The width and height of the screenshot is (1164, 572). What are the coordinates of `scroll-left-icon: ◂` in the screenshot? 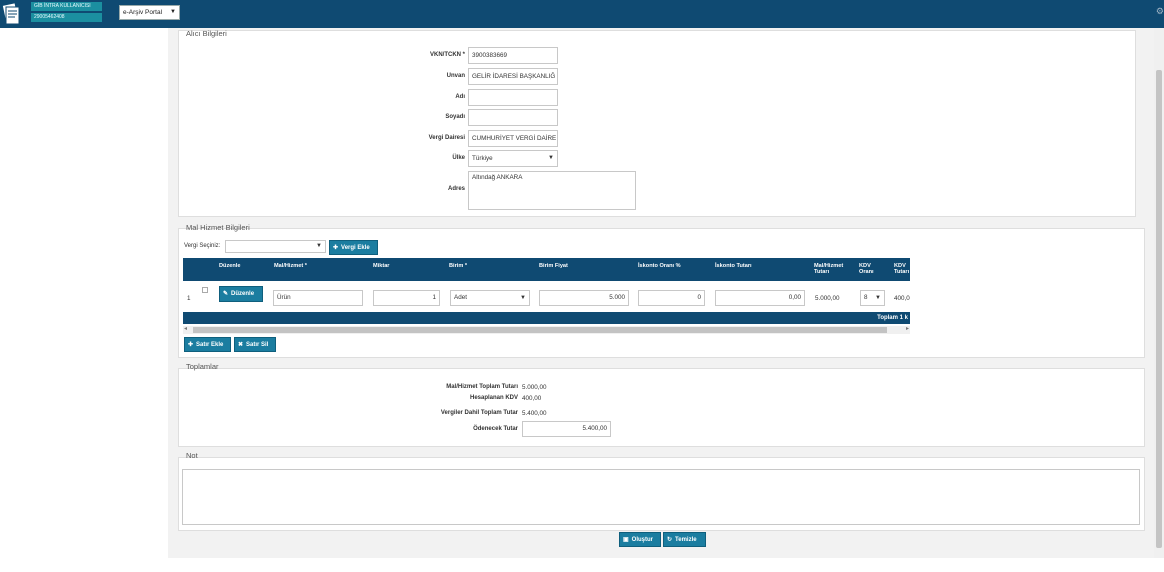 It's located at (185, 328).